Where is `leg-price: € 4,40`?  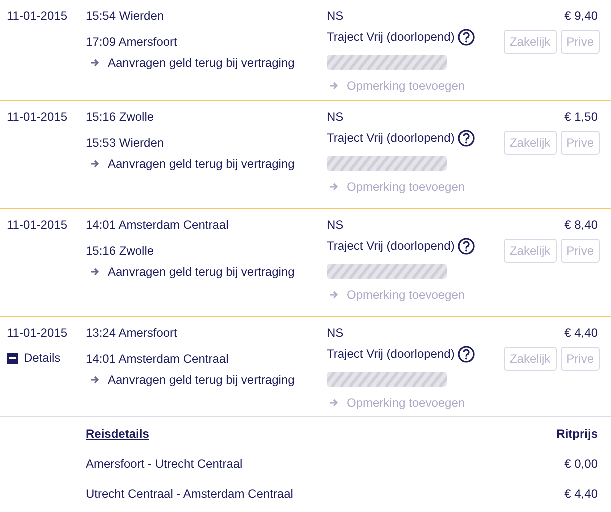
leg-price: € 4,40 is located at coordinates (581, 494).